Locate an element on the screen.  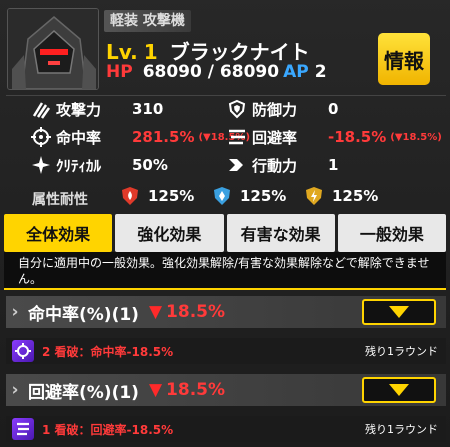
effect-detail-text: 1 看破：回避率-18.5% is located at coordinates (108, 429).